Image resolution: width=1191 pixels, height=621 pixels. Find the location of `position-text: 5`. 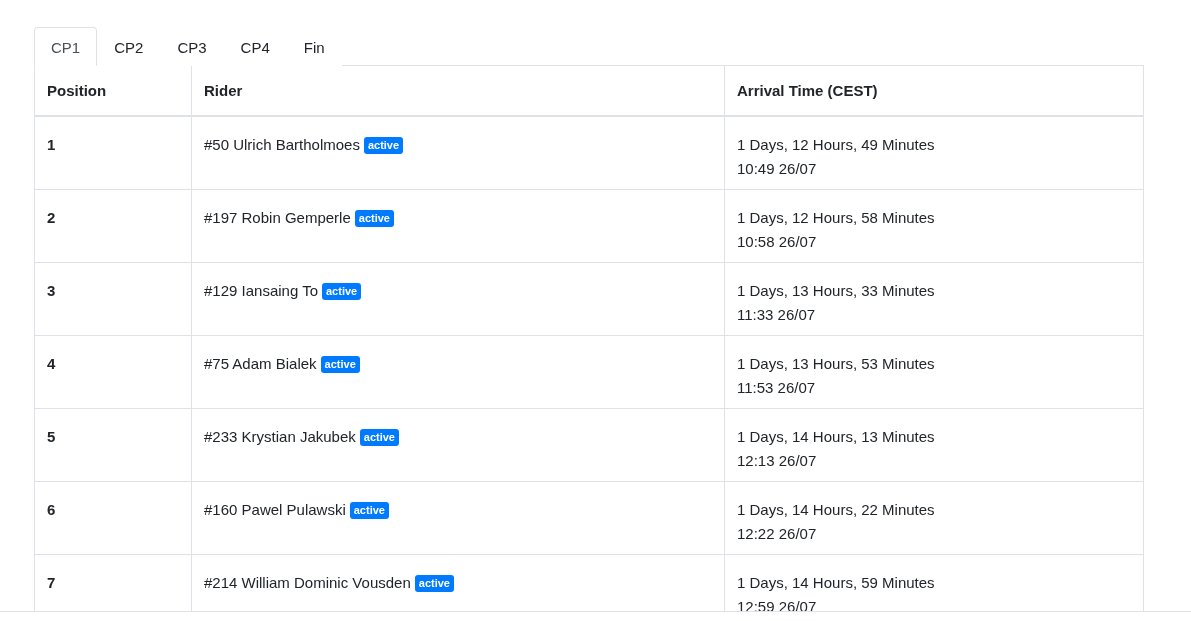

position-text: 5 is located at coordinates (51, 436).